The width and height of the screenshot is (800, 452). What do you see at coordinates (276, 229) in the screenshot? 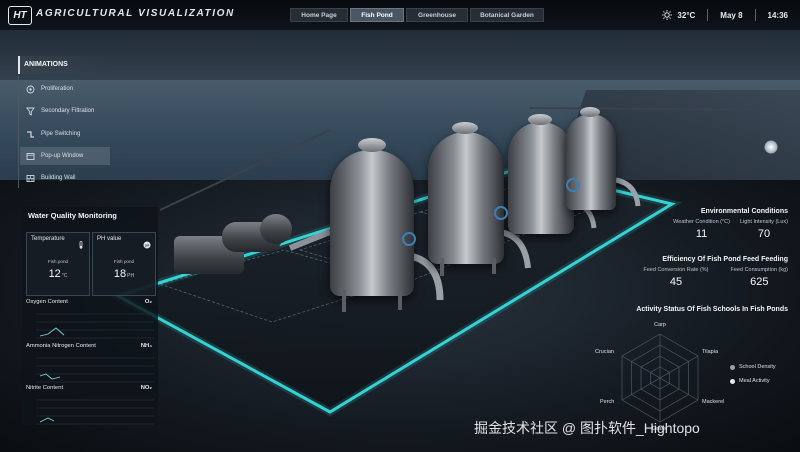
I see `pump-head` at bounding box center [276, 229].